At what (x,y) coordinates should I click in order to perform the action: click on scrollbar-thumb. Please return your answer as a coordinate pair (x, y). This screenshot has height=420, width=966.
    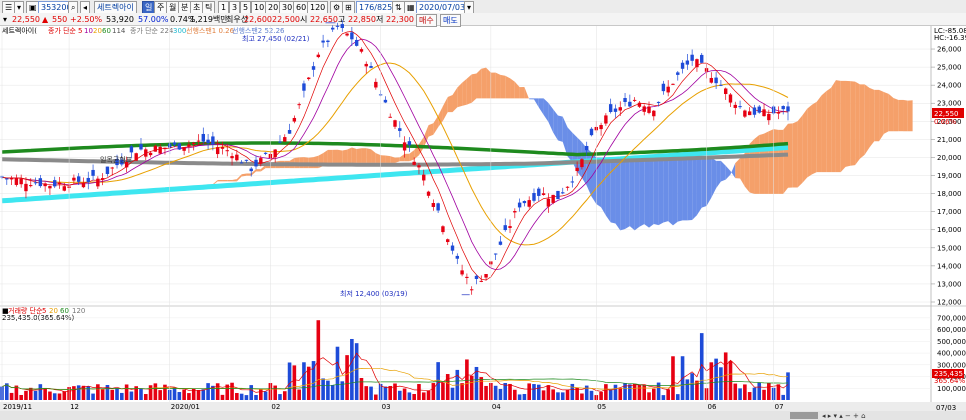
    Looking at the image, I should click on (804, 415).